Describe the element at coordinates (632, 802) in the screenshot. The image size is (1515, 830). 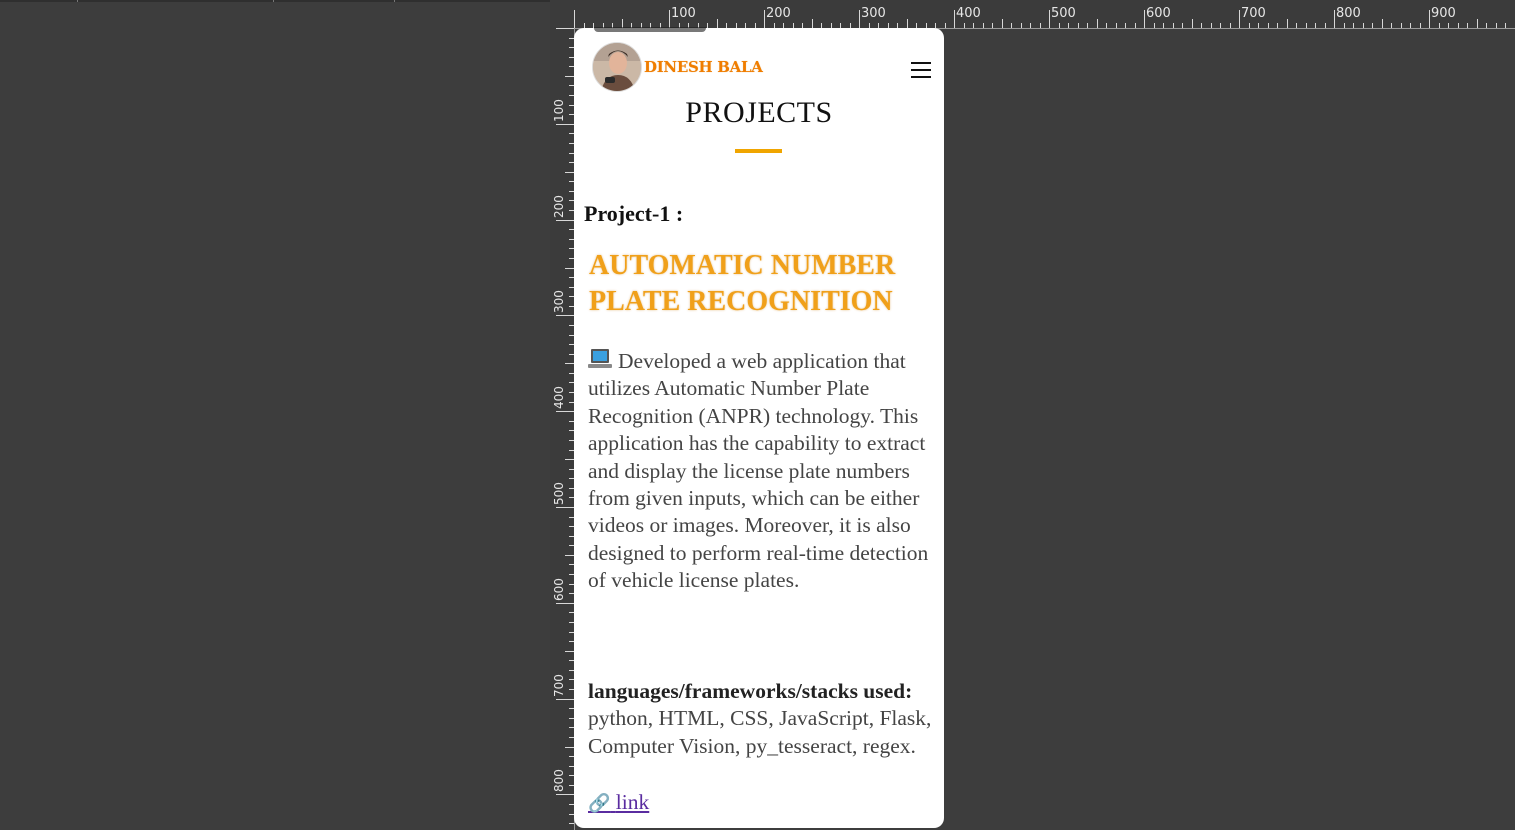
I see `link-text: link` at that location.